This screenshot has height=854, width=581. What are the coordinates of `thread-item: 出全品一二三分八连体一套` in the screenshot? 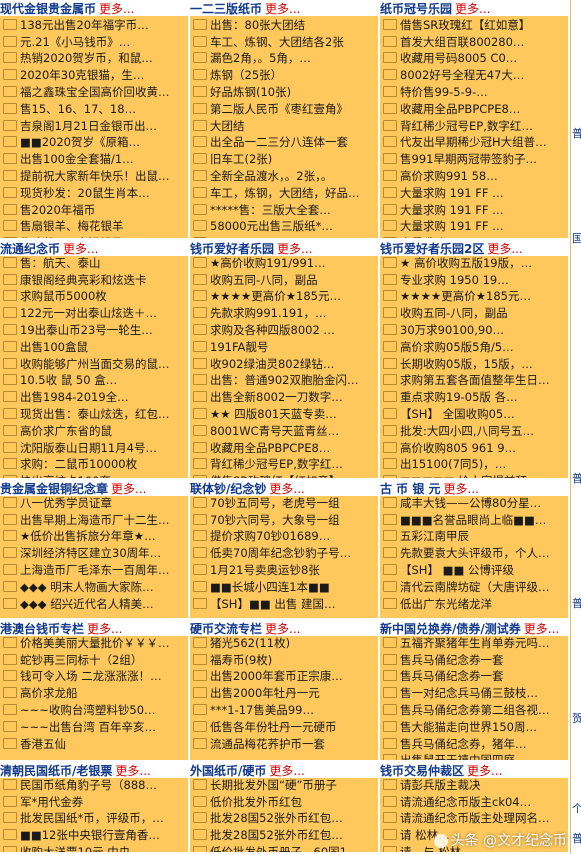 It's located at (285, 142).